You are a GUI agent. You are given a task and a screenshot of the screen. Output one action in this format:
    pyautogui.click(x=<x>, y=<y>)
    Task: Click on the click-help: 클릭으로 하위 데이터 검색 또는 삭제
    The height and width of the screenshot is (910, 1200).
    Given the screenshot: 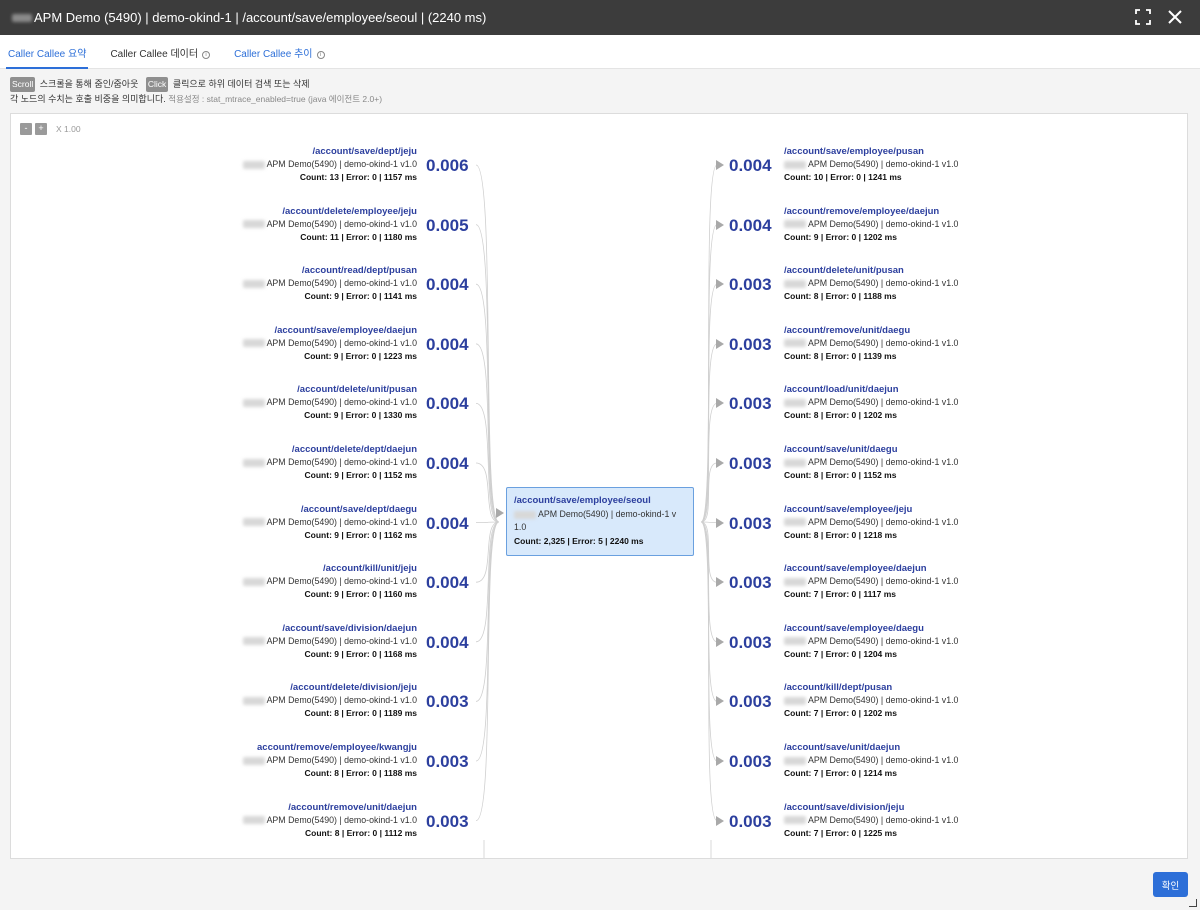 What is the action you would take?
    pyautogui.click(x=241, y=84)
    